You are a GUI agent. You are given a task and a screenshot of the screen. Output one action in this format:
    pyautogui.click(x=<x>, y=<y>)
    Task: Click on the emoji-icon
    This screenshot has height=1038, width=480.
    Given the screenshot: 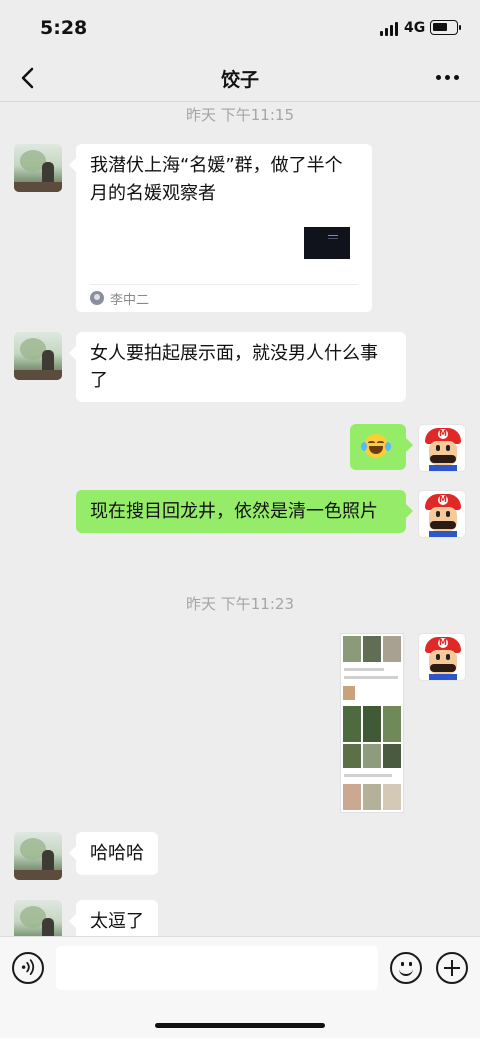 What is the action you would take?
    pyautogui.click(x=406, y=968)
    